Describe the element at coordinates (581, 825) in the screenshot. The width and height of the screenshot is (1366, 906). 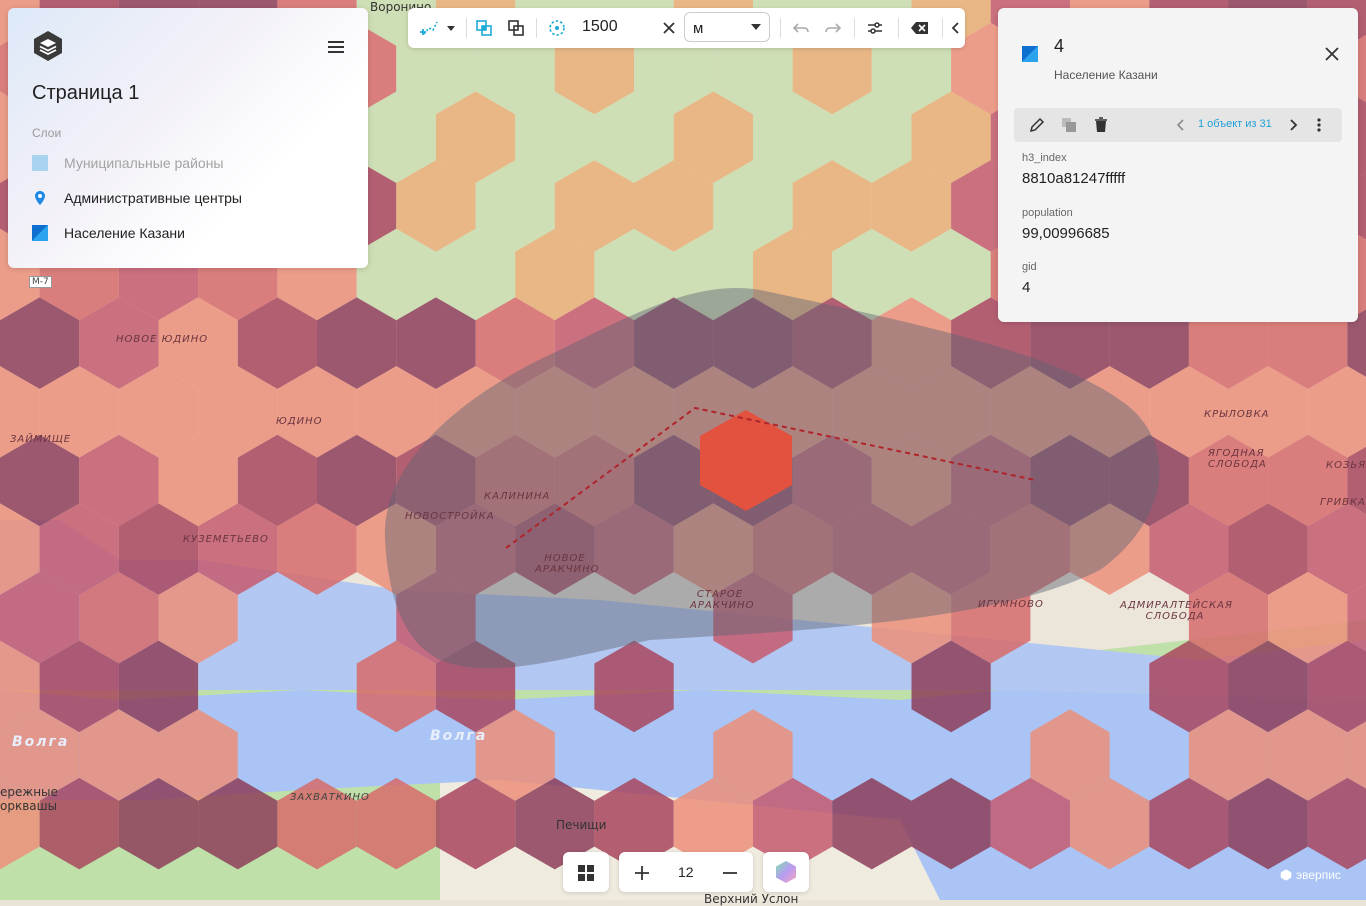
I see `place-label: Печищи` at that location.